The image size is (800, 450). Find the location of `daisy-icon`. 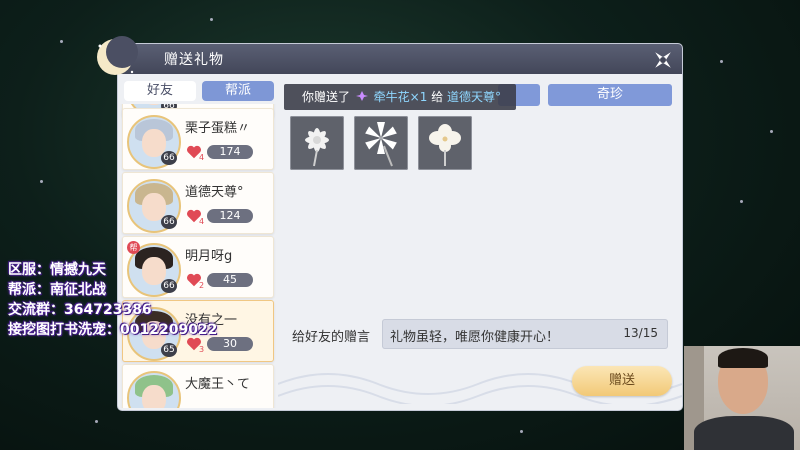

daisy-icon is located at coordinates (317, 147).